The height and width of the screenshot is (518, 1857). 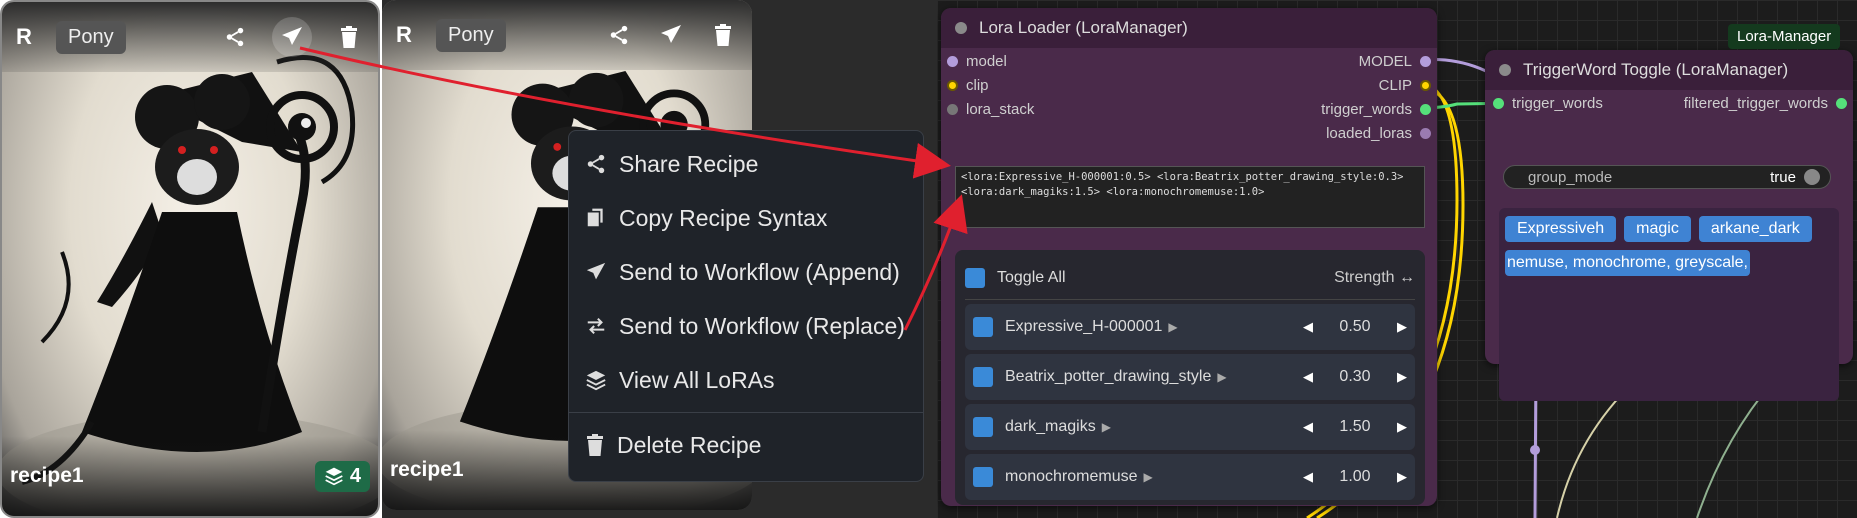 I want to click on lora-row: Beatrix_potter_drawing_style ▶ ◀ 0.30 ▶, so click(x=1190, y=377).